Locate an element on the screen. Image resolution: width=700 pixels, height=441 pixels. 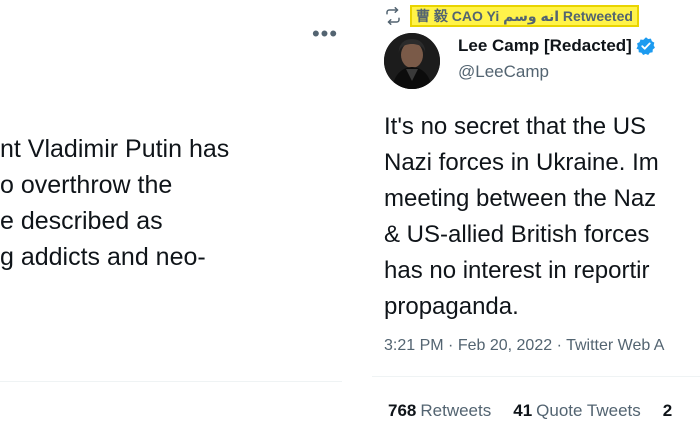
quote-tweets-stat: 41 Quote Tweets is located at coordinates (577, 411).